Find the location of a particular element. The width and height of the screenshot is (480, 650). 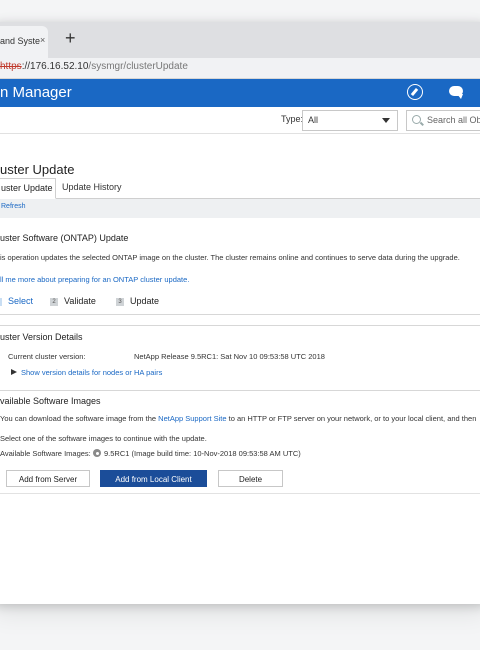

available-images-label: Available Software Images: is located at coordinates (45, 453).